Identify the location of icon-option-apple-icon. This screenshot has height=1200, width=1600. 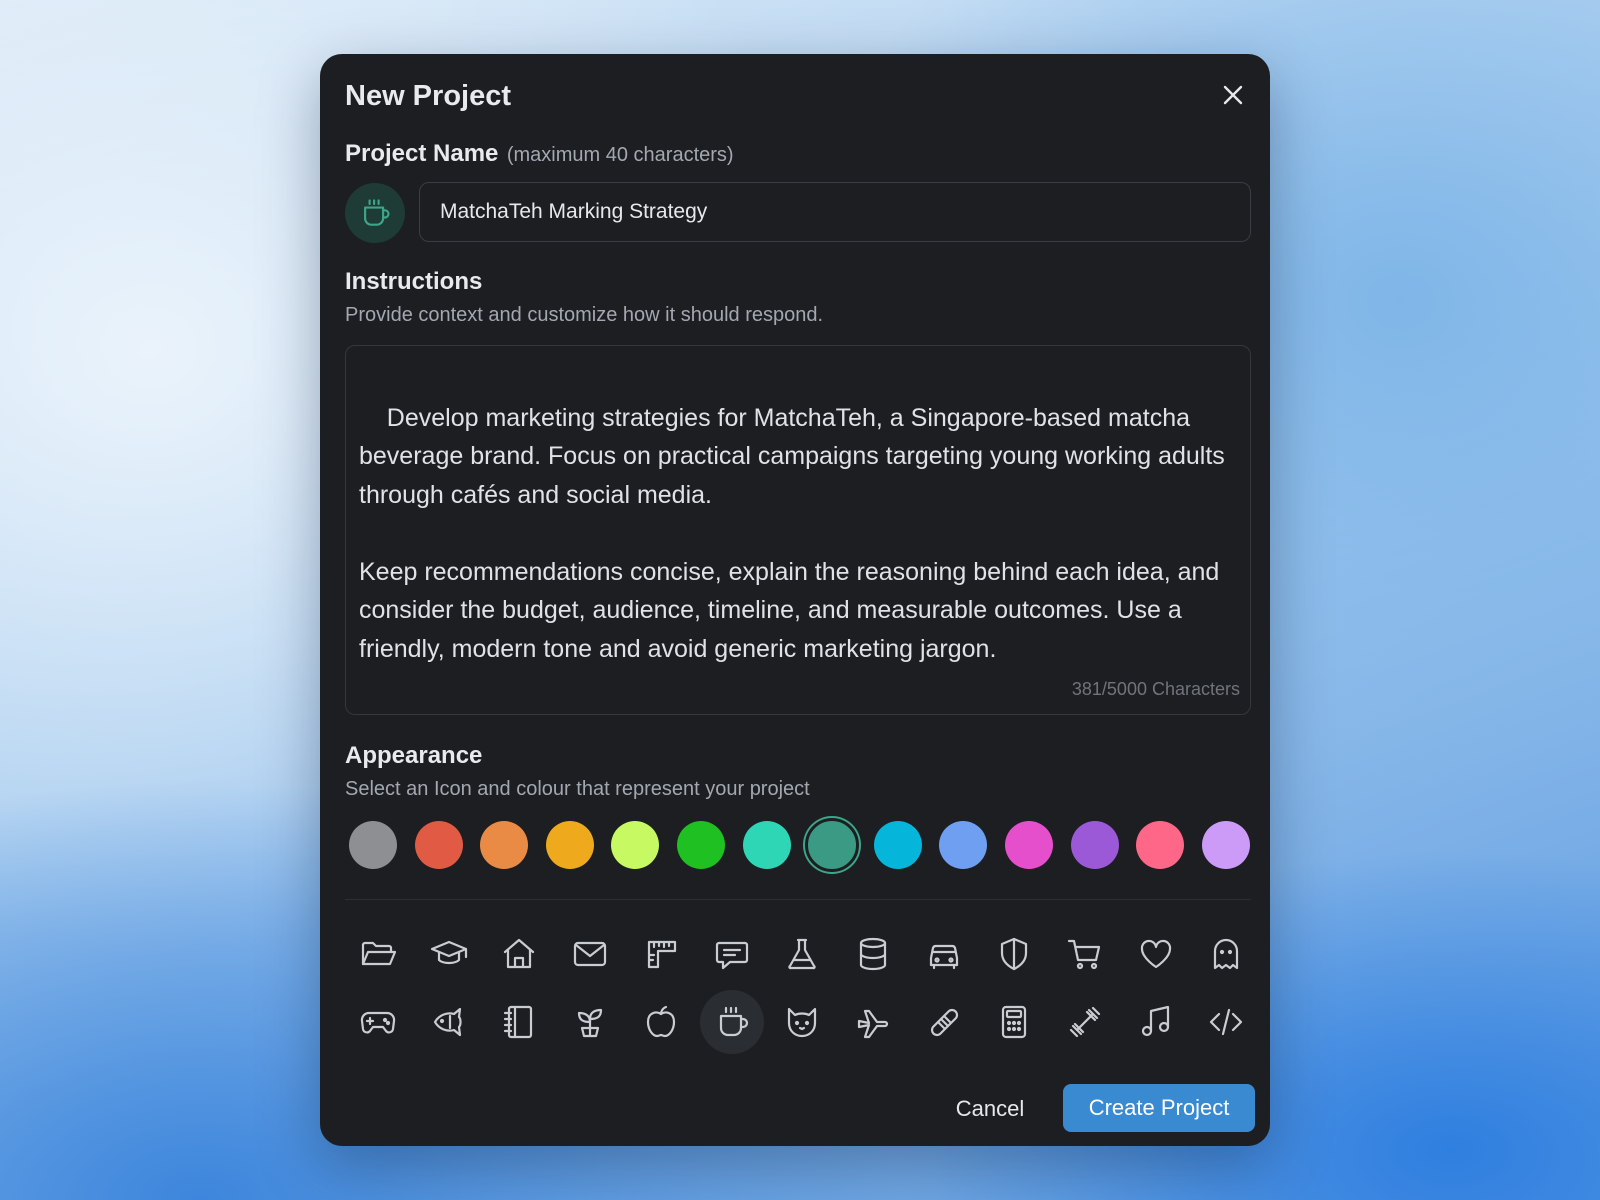
(661, 1022).